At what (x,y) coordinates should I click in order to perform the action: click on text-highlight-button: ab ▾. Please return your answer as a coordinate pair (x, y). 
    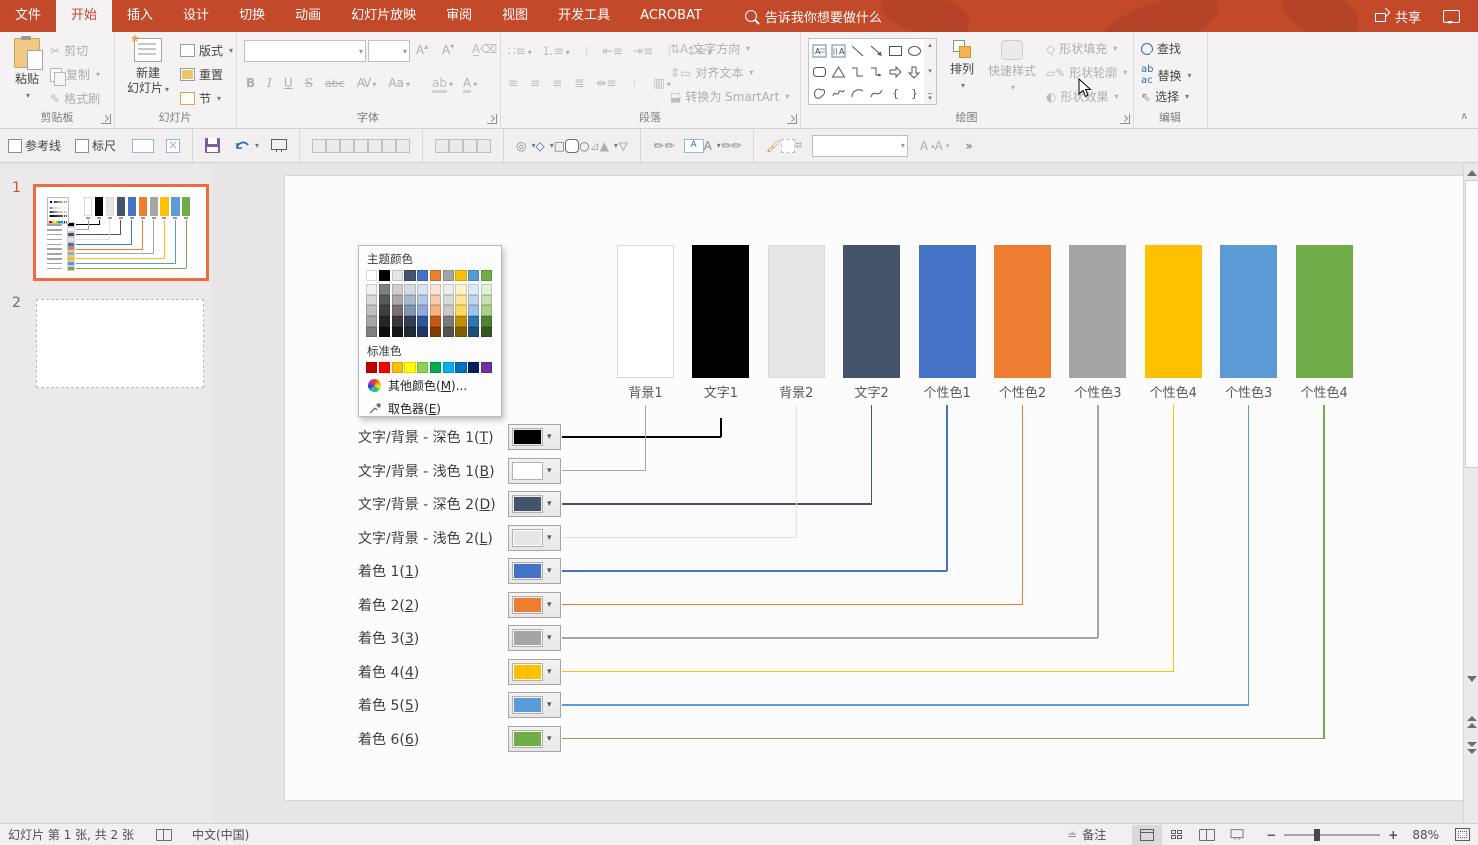
    Looking at the image, I should click on (442, 84).